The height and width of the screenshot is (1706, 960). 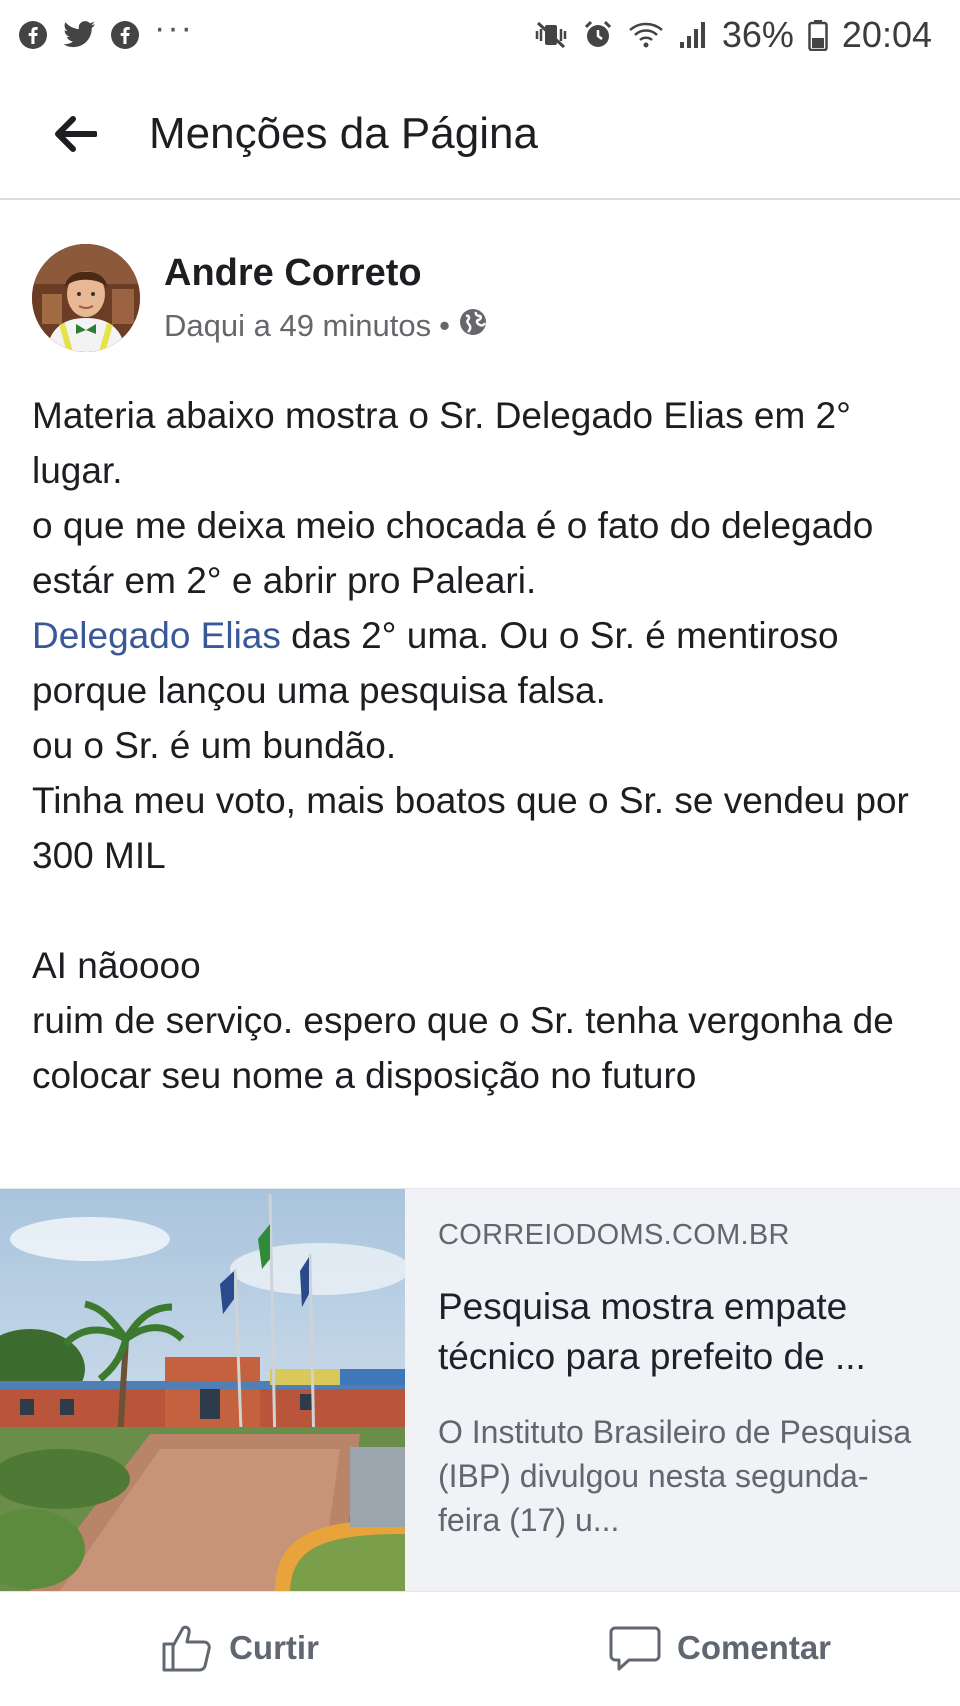 I want to click on twitter-icon, so click(x=79, y=35).